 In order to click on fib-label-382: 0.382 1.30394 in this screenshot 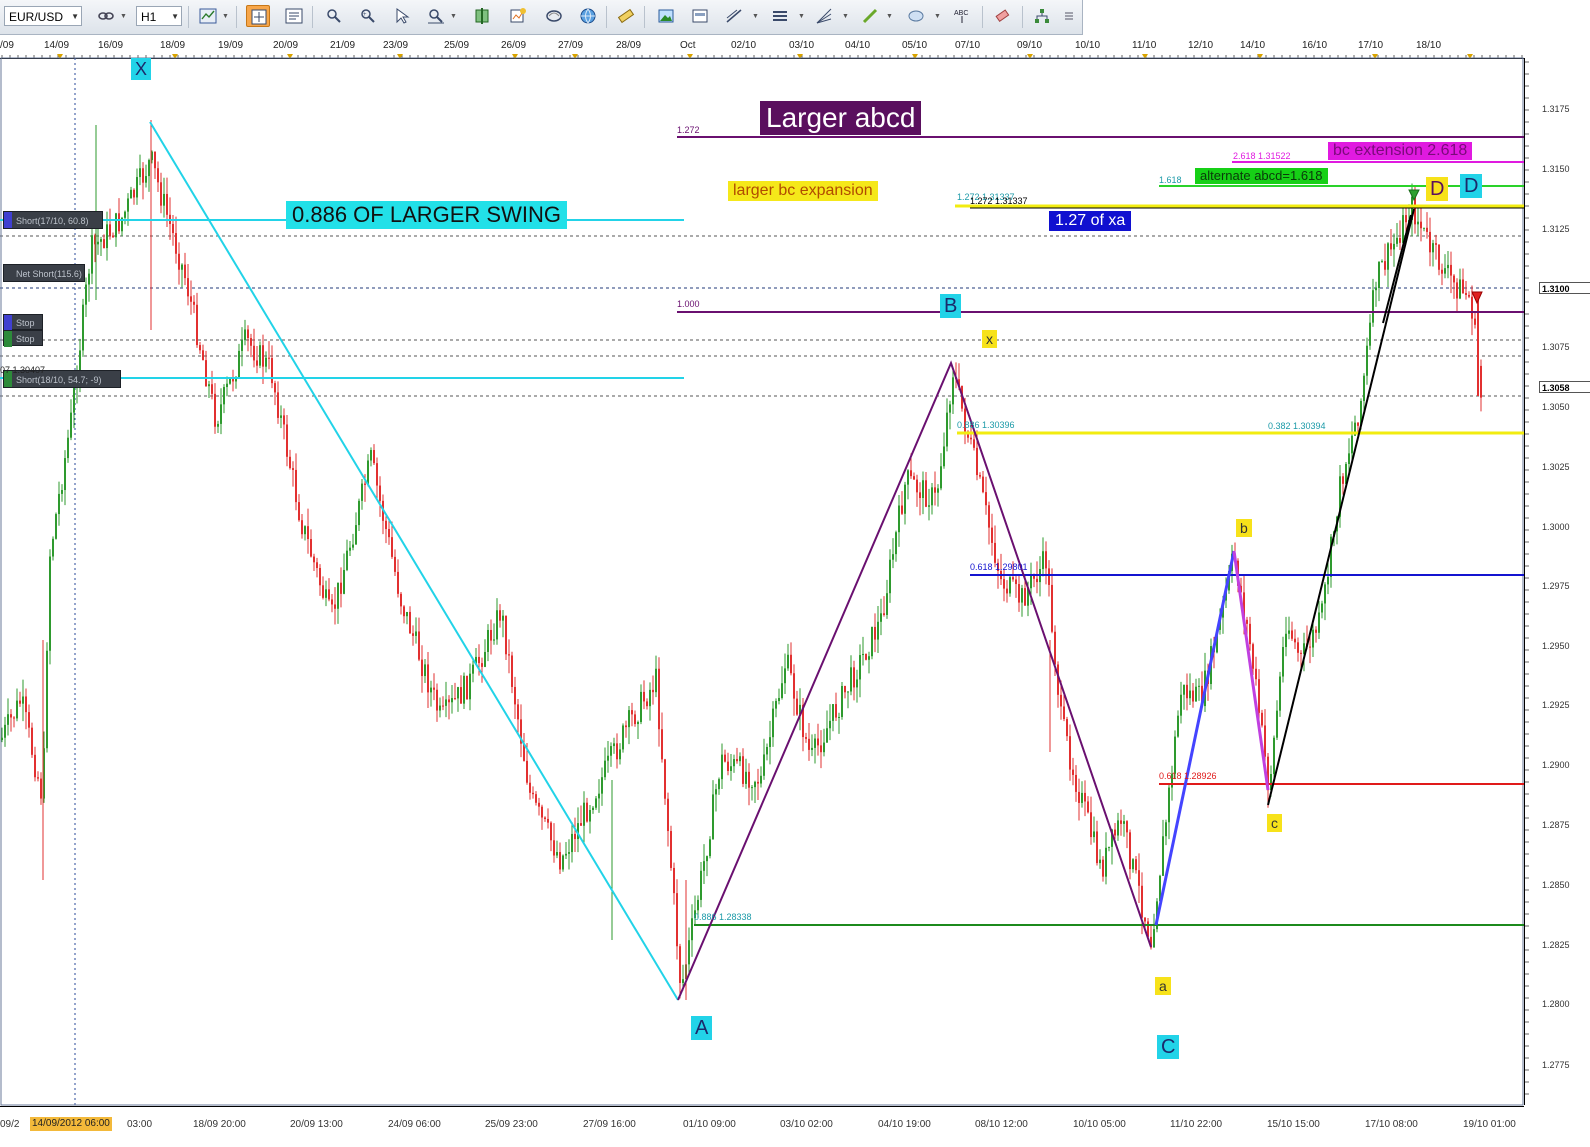, I will do `click(1297, 426)`.